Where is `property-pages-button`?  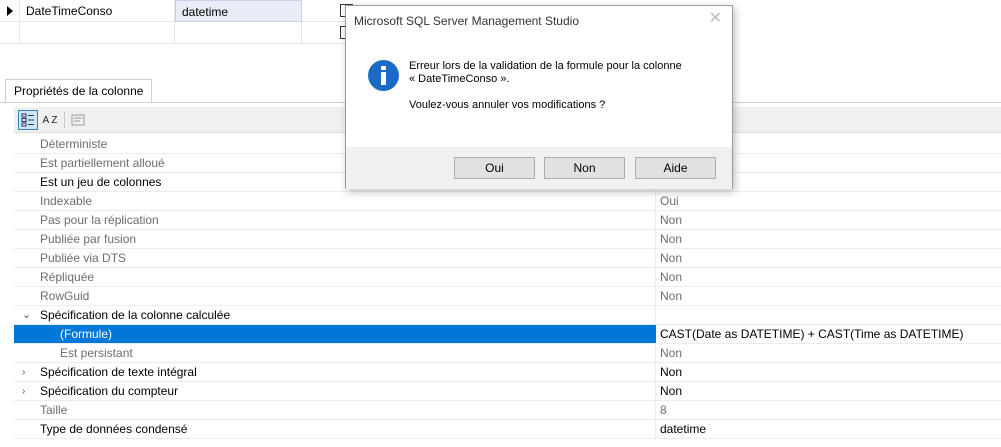 property-pages-button is located at coordinates (78, 120).